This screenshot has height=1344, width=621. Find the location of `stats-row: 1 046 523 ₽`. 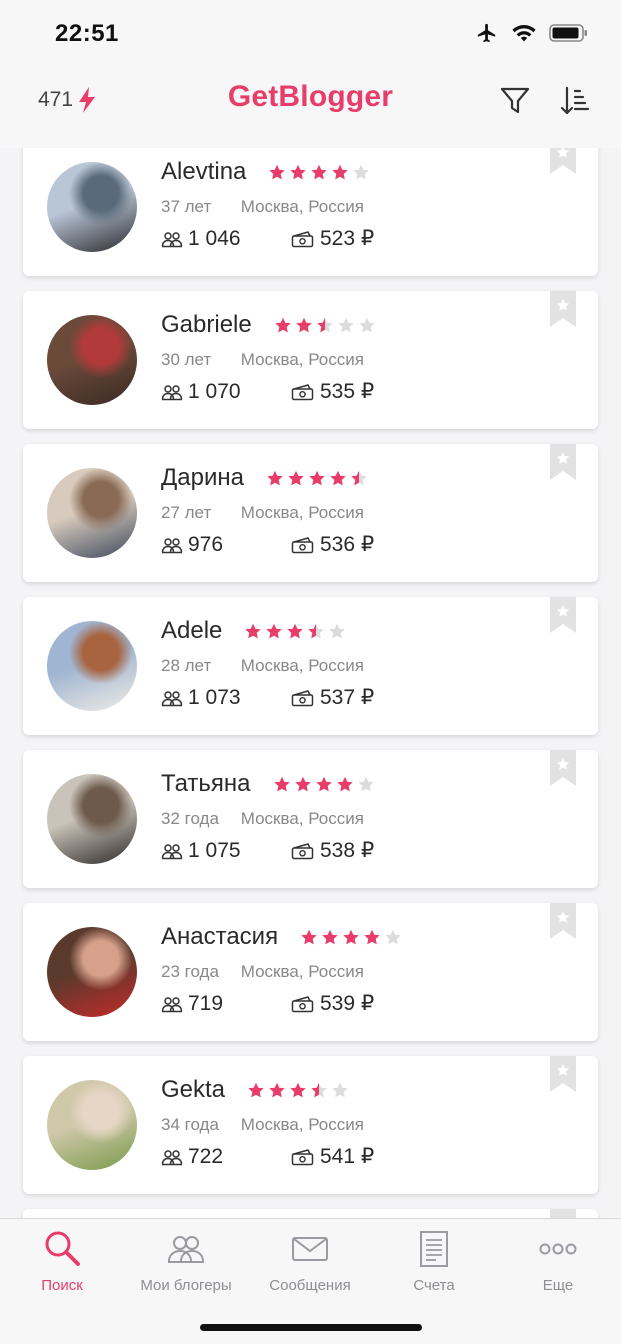

stats-row: 1 046 523 ₽ is located at coordinates (267, 238).